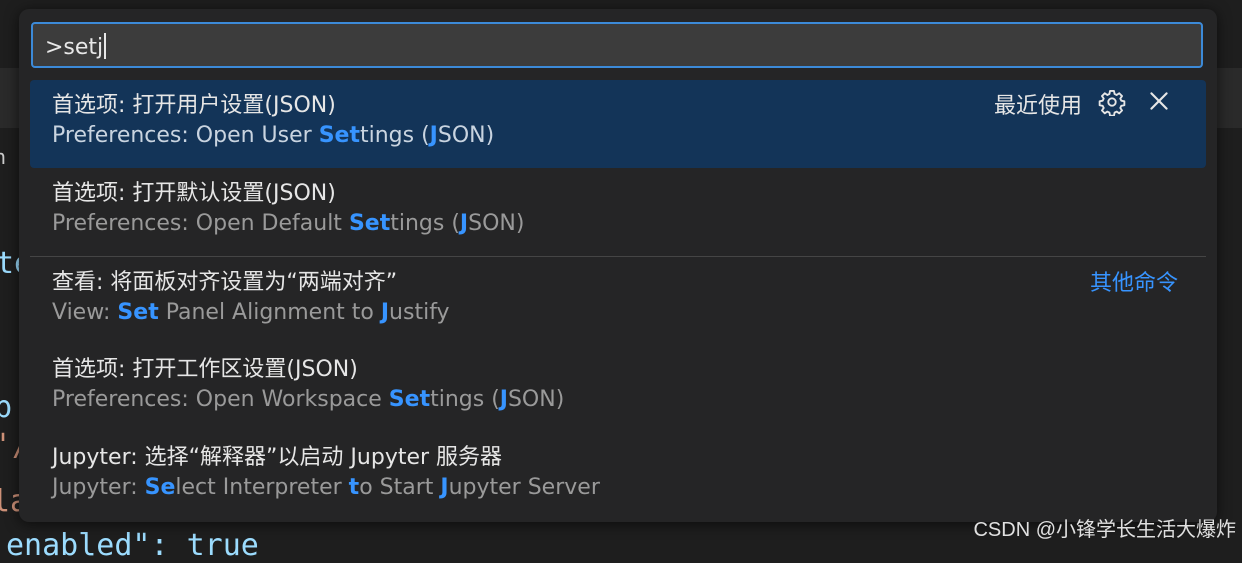 Image resolution: width=1242 pixels, height=563 pixels. What do you see at coordinates (194, 193) in the screenshot?
I see `command-label: 首选项: 打开默认设置(JSON)` at bounding box center [194, 193].